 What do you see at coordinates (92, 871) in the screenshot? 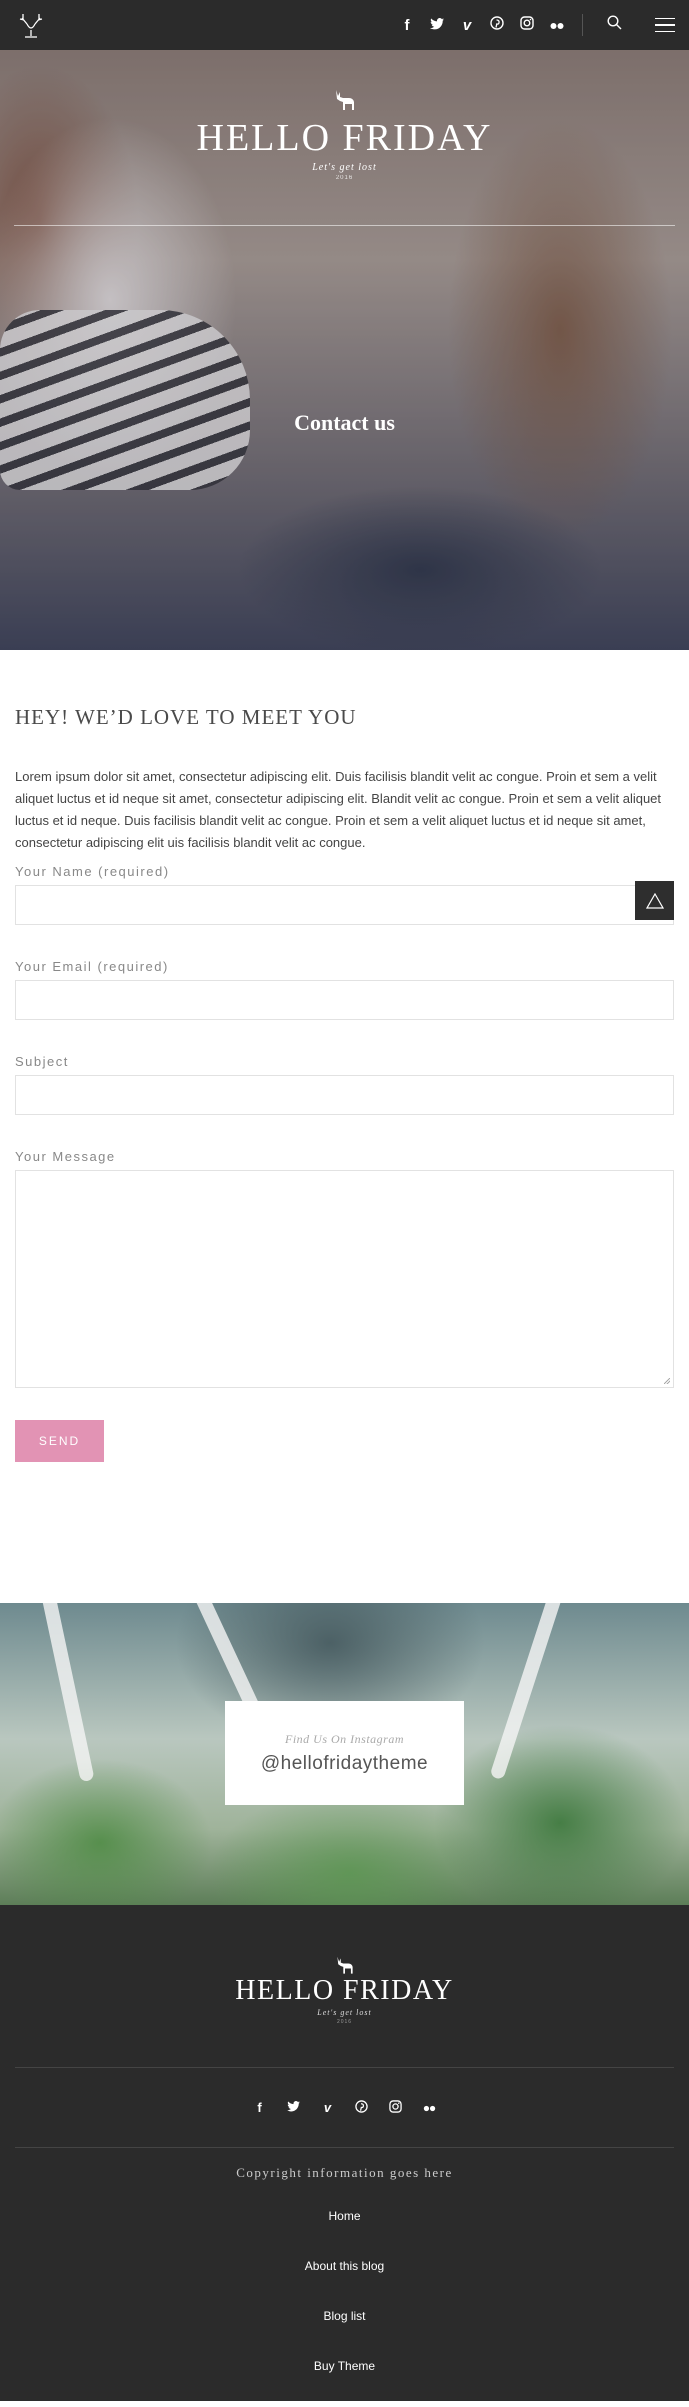
I see `name-label: Your Name (required)` at bounding box center [92, 871].